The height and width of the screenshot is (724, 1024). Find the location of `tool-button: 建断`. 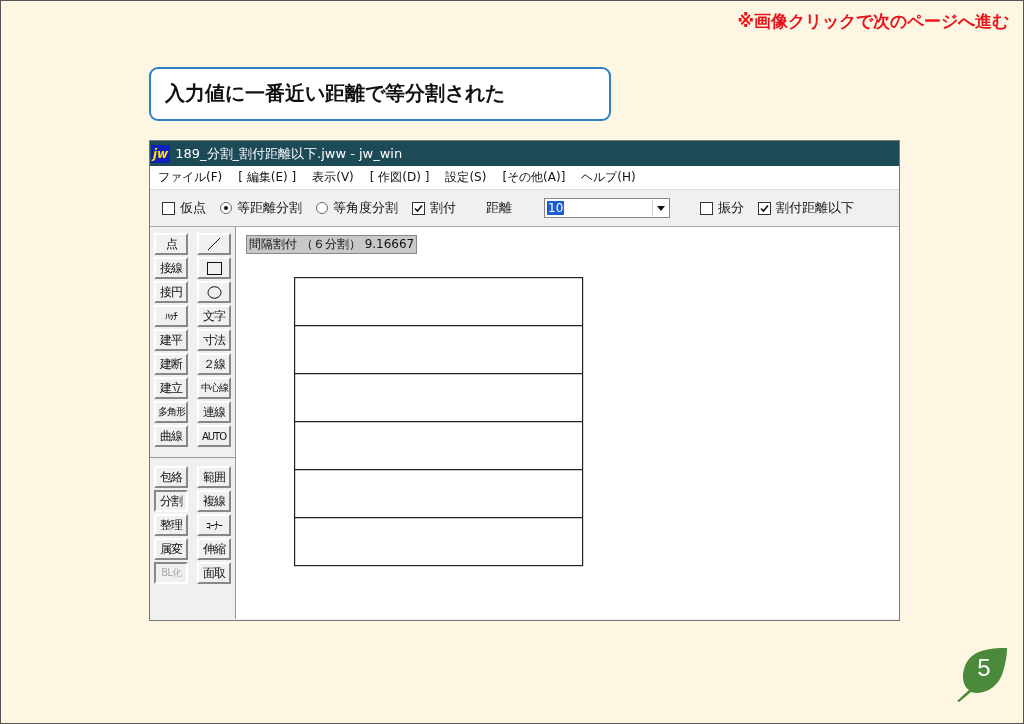

tool-button: 建断 is located at coordinates (171, 364).